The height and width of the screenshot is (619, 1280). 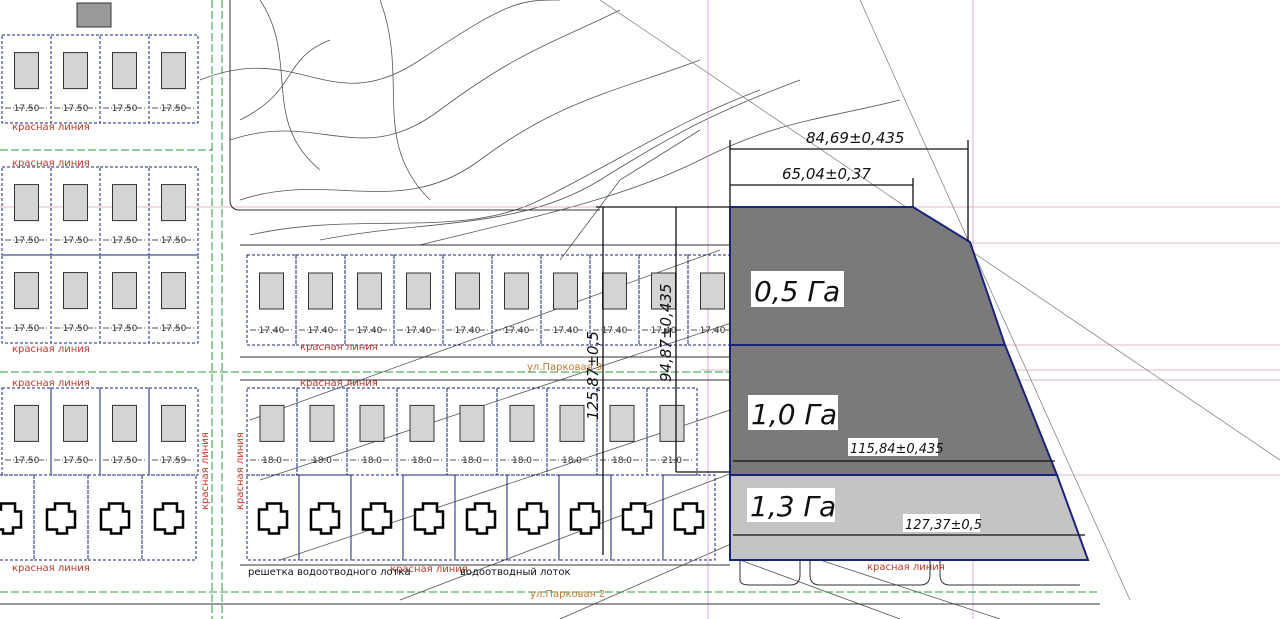 What do you see at coordinates (515, 572) in the screenshot?
I see `gutter-label: водоотводный лоток` at bounding box center [515, 572].